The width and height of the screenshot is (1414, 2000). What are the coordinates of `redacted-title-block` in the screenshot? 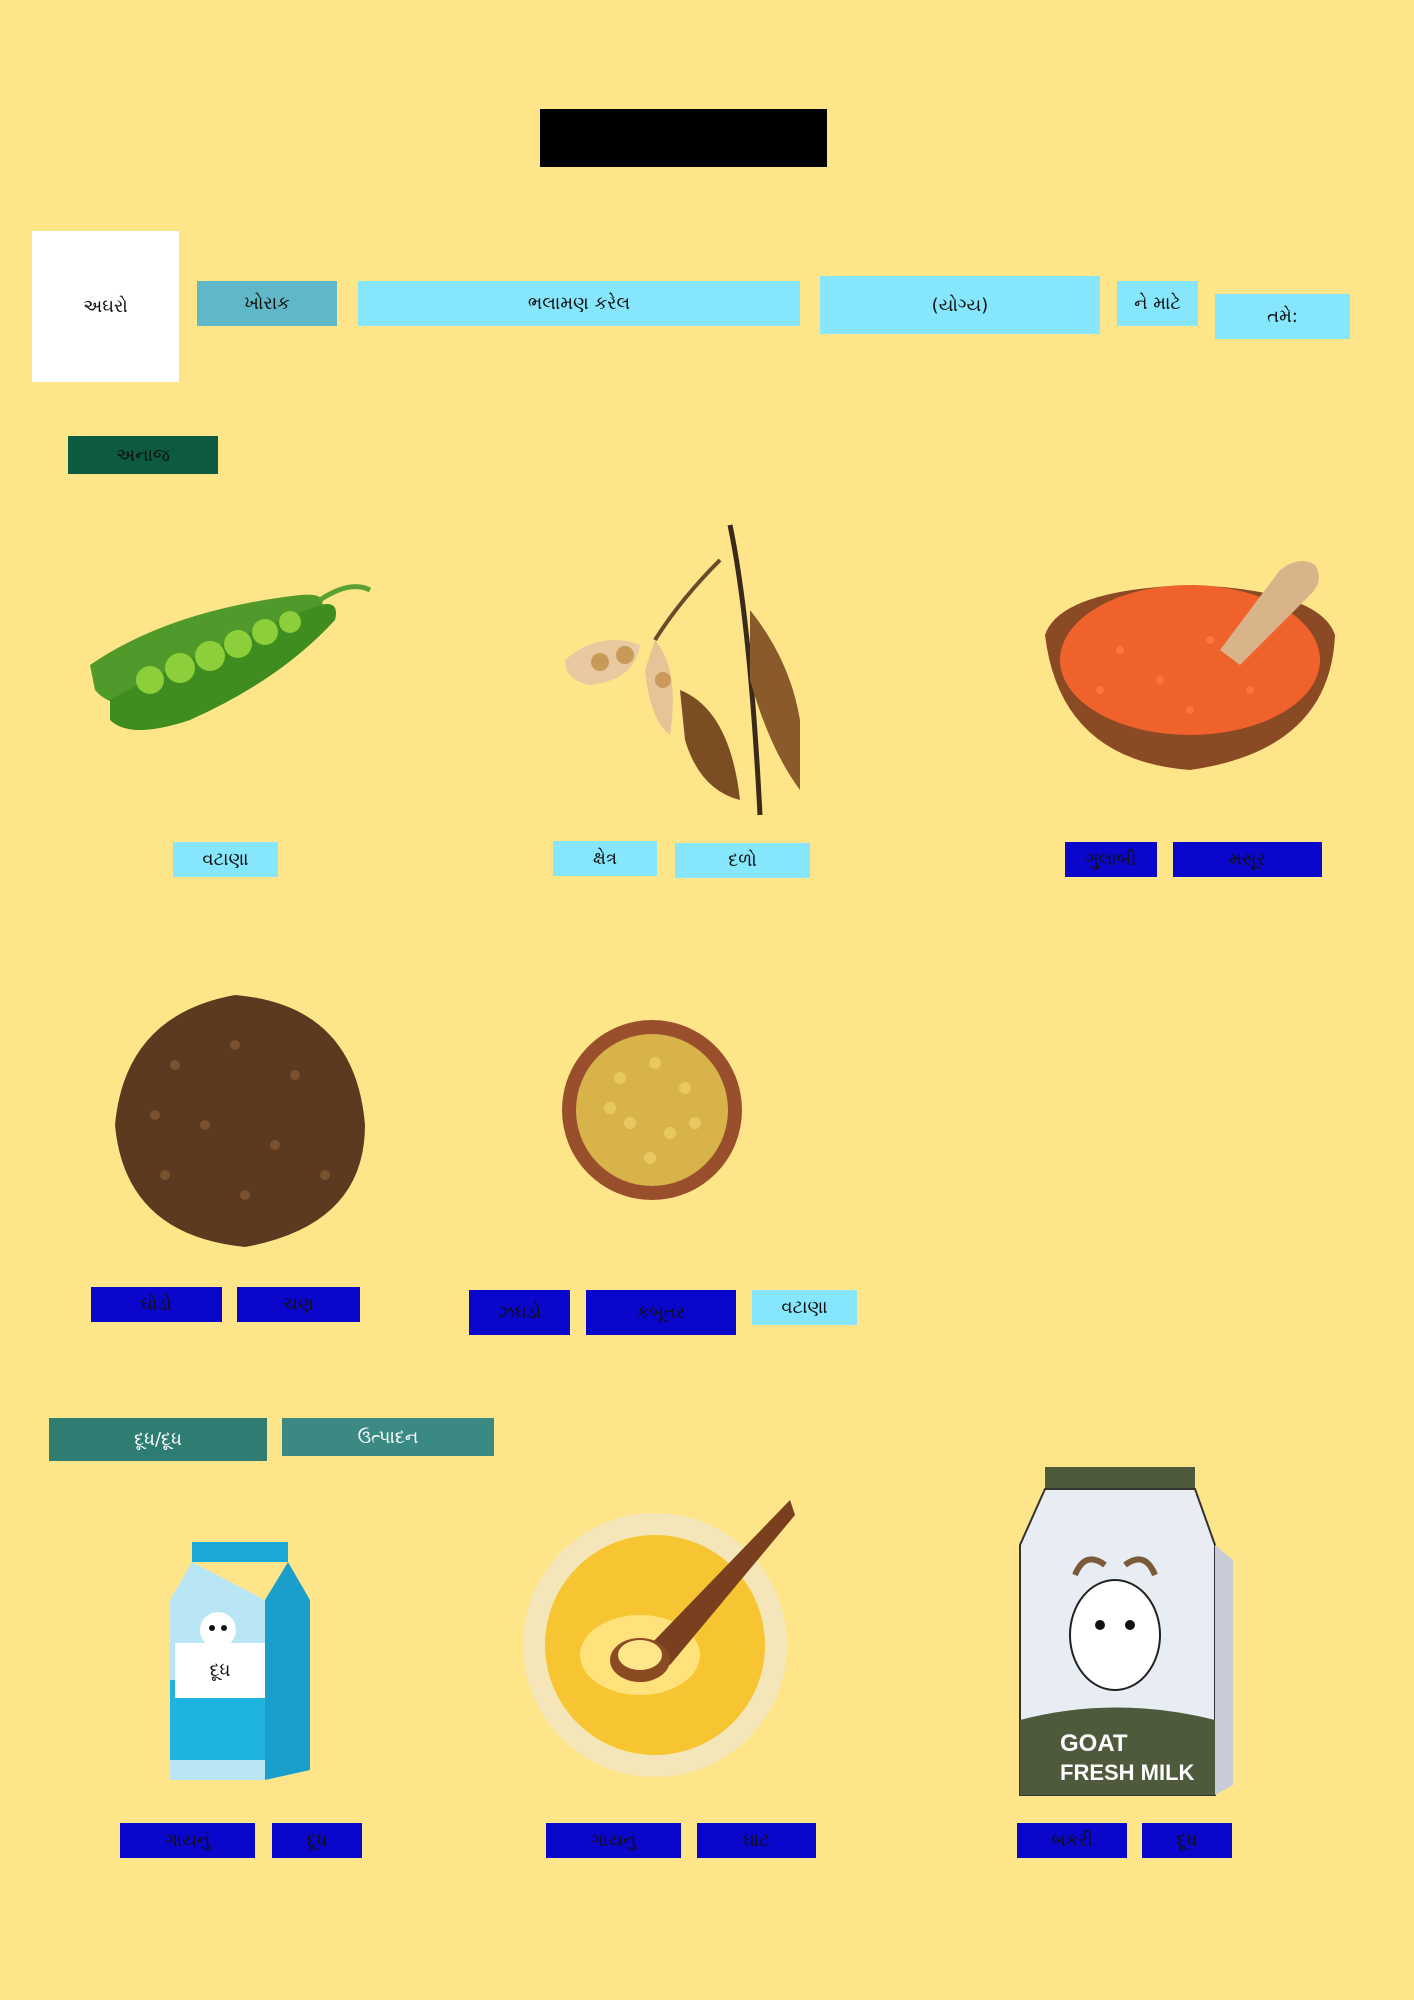 It's located at (683, 138).